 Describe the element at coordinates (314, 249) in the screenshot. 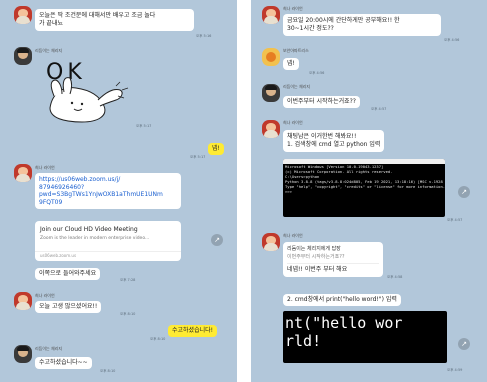

I see `reply-target: 리듬이는 체리지에게 답장` at that location.